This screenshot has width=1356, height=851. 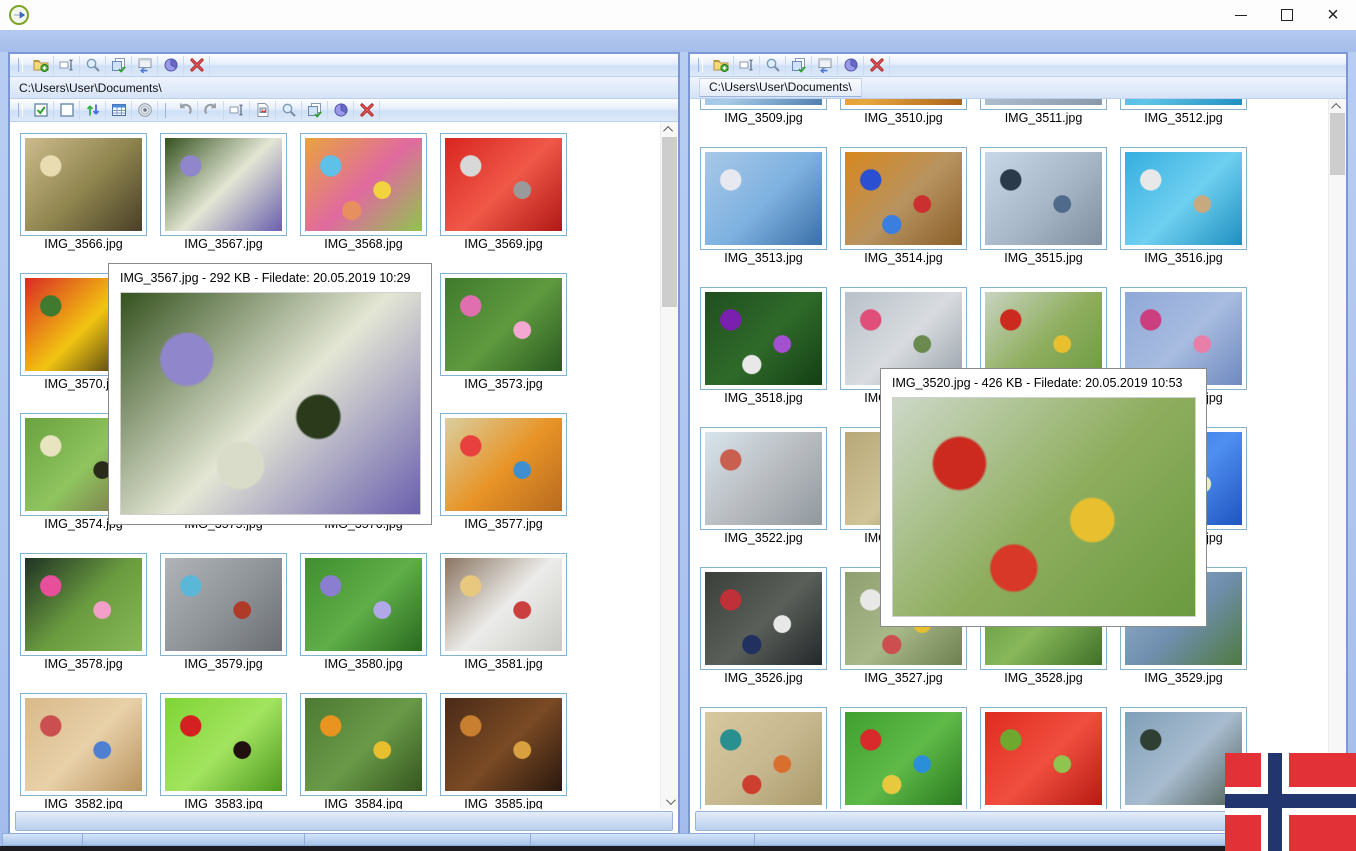 I want to click on close-button: ×, so click(x=1333, y=15).